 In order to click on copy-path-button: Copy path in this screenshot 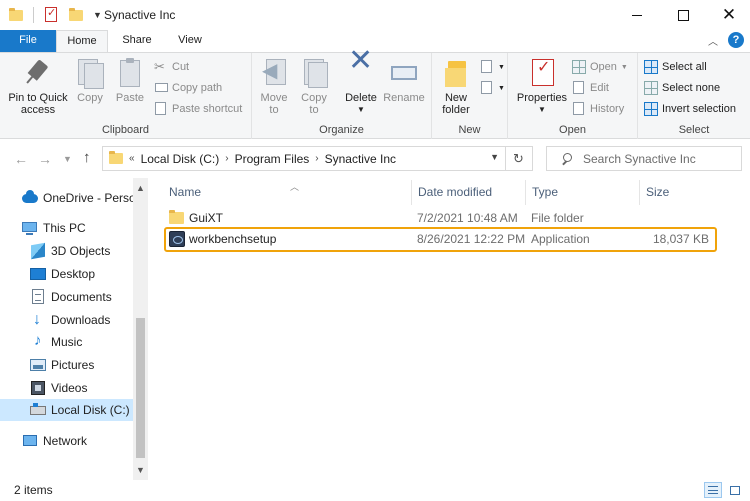, I will do `click(188, 88)`.